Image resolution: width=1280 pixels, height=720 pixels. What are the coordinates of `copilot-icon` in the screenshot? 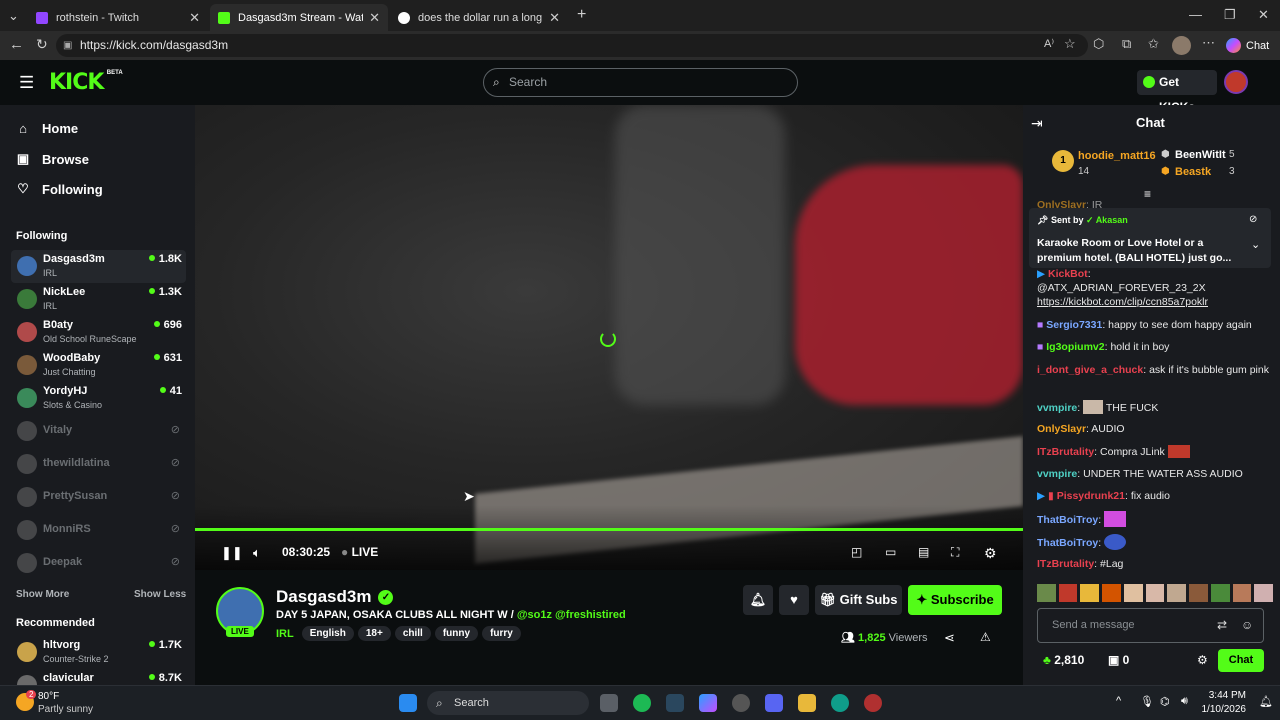 It's located at (708, 703).